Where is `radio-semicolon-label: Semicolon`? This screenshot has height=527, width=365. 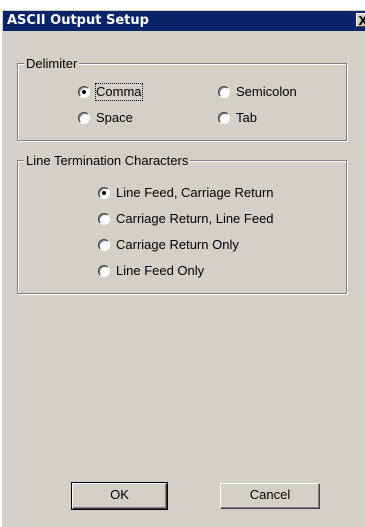 radio-semicolon-label: Semicolon is located at coordinates (266, 91).